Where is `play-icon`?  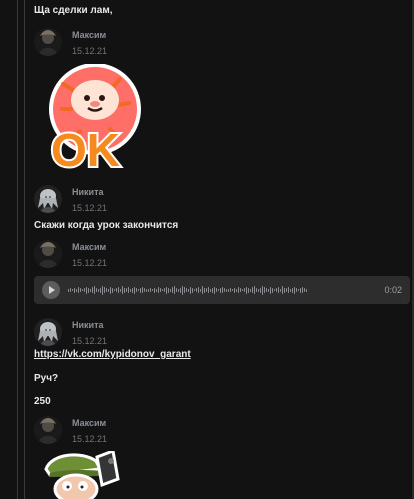
play-icon is located at coordinates (51, 290).